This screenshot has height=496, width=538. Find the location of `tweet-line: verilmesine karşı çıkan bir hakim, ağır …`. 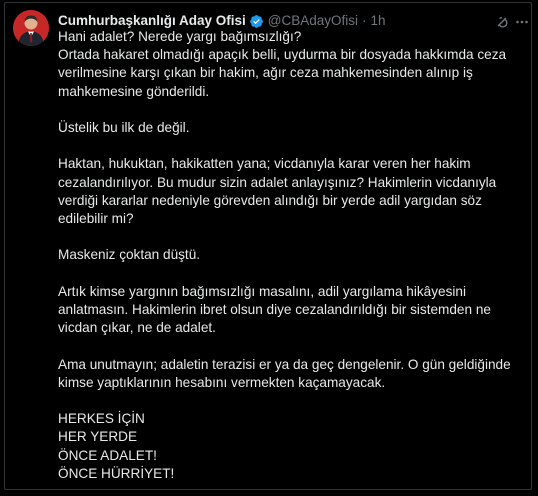

tweet-line: verilmesine karşı çıkan bir hakim, ağır … is located at coordinates (265, 73).